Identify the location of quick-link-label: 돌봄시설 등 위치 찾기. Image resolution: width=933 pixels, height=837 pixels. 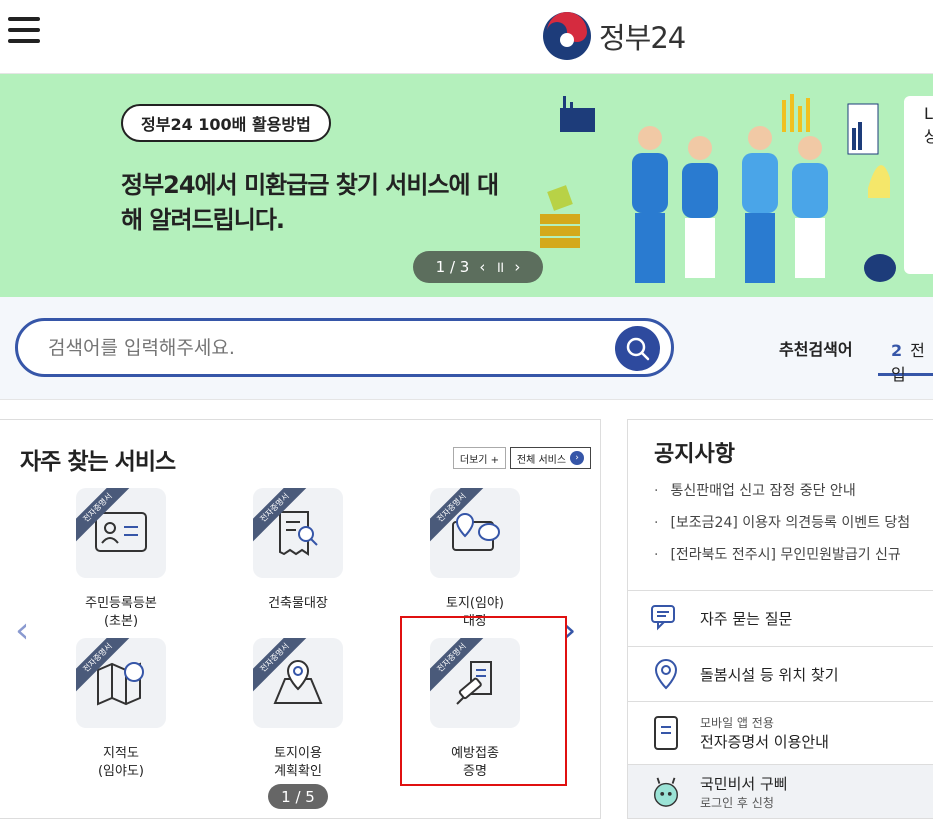
(769, 674).